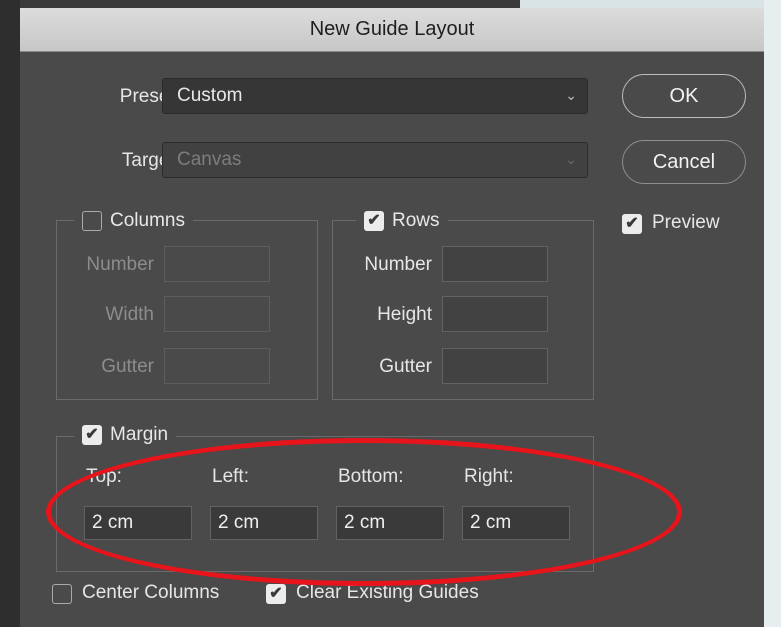 This screenshot has width=781, height=627. I want to click on rows-legend: ✔ Rows, so click(402, 221).